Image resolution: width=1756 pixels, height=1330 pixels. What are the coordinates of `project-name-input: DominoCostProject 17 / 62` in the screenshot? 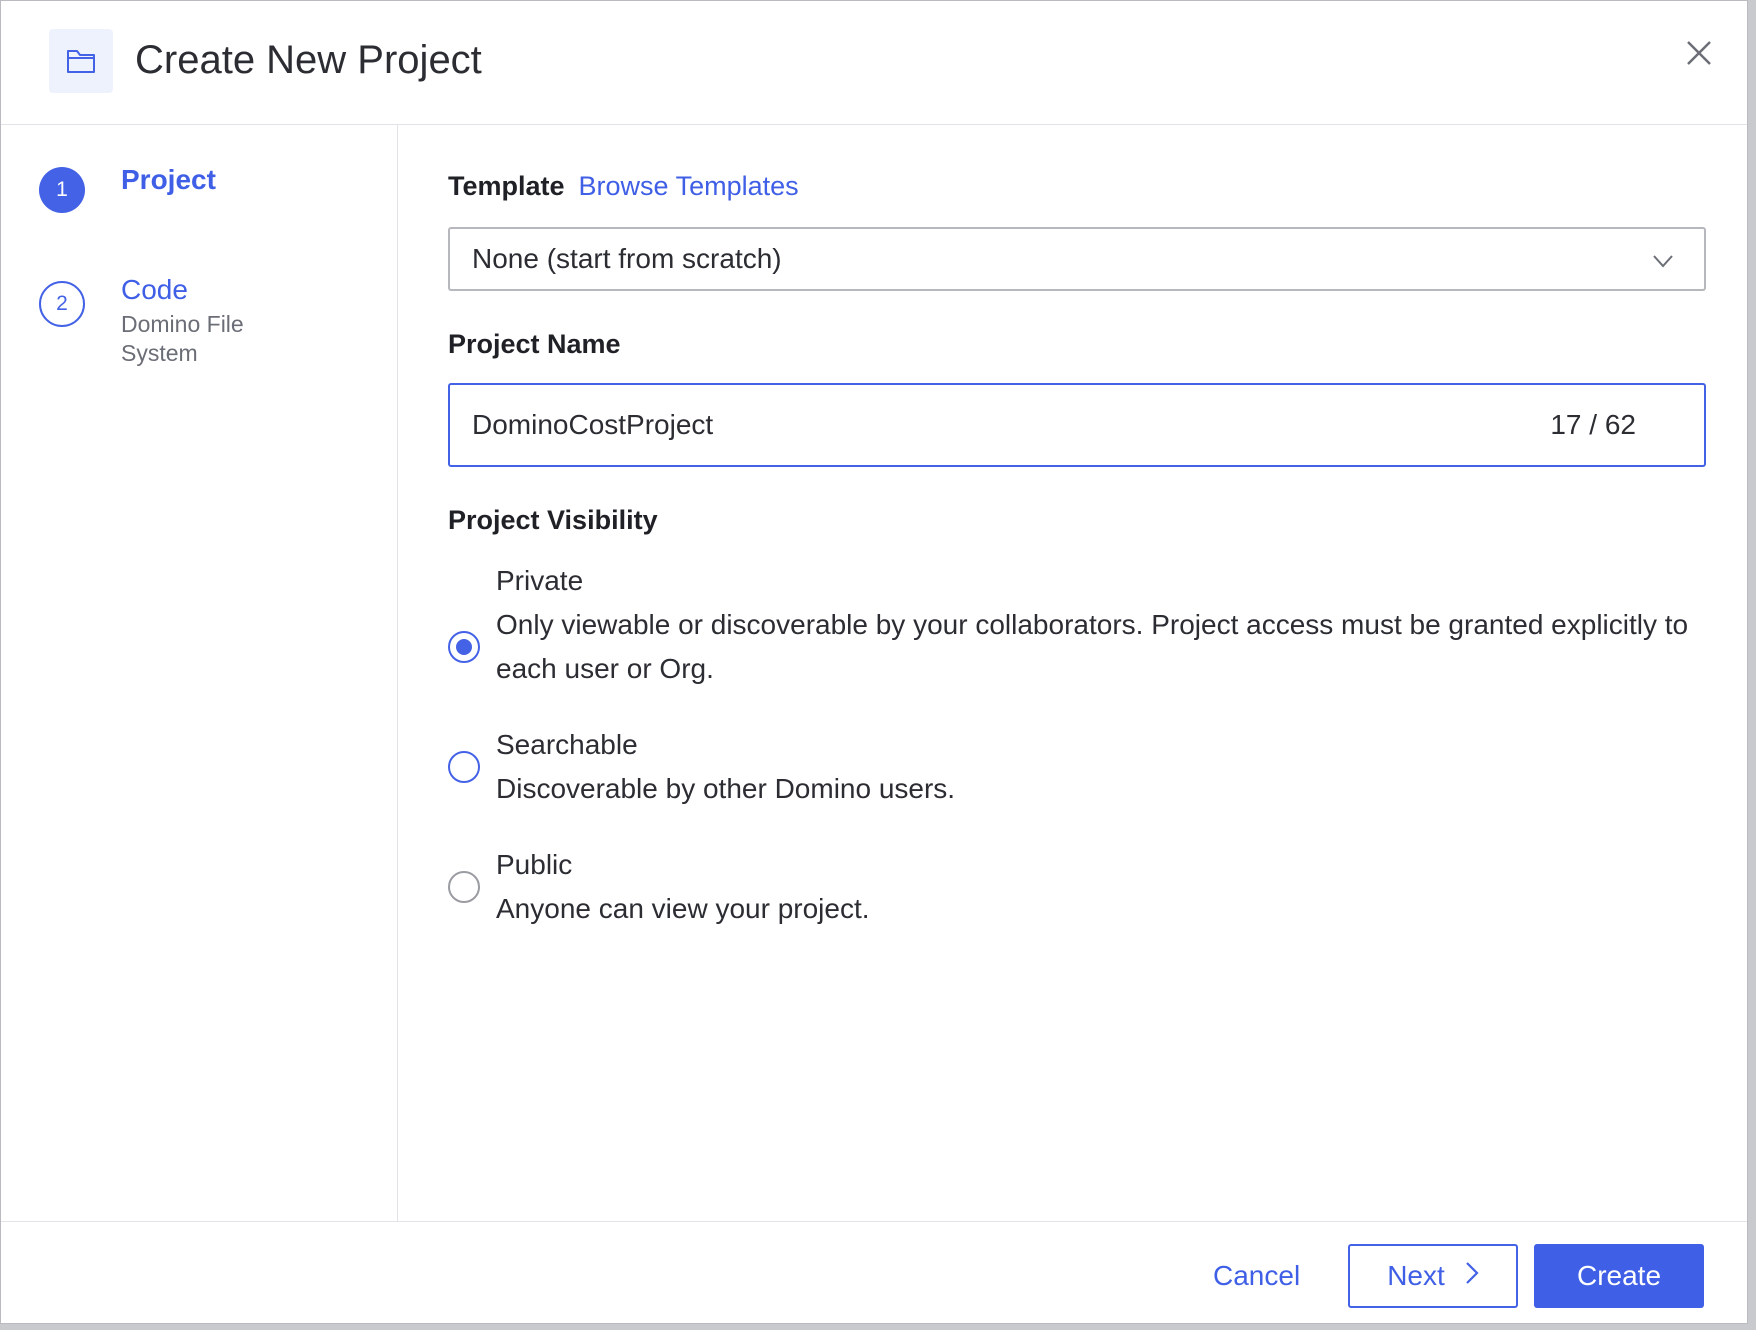 It's located at (1077, 425).